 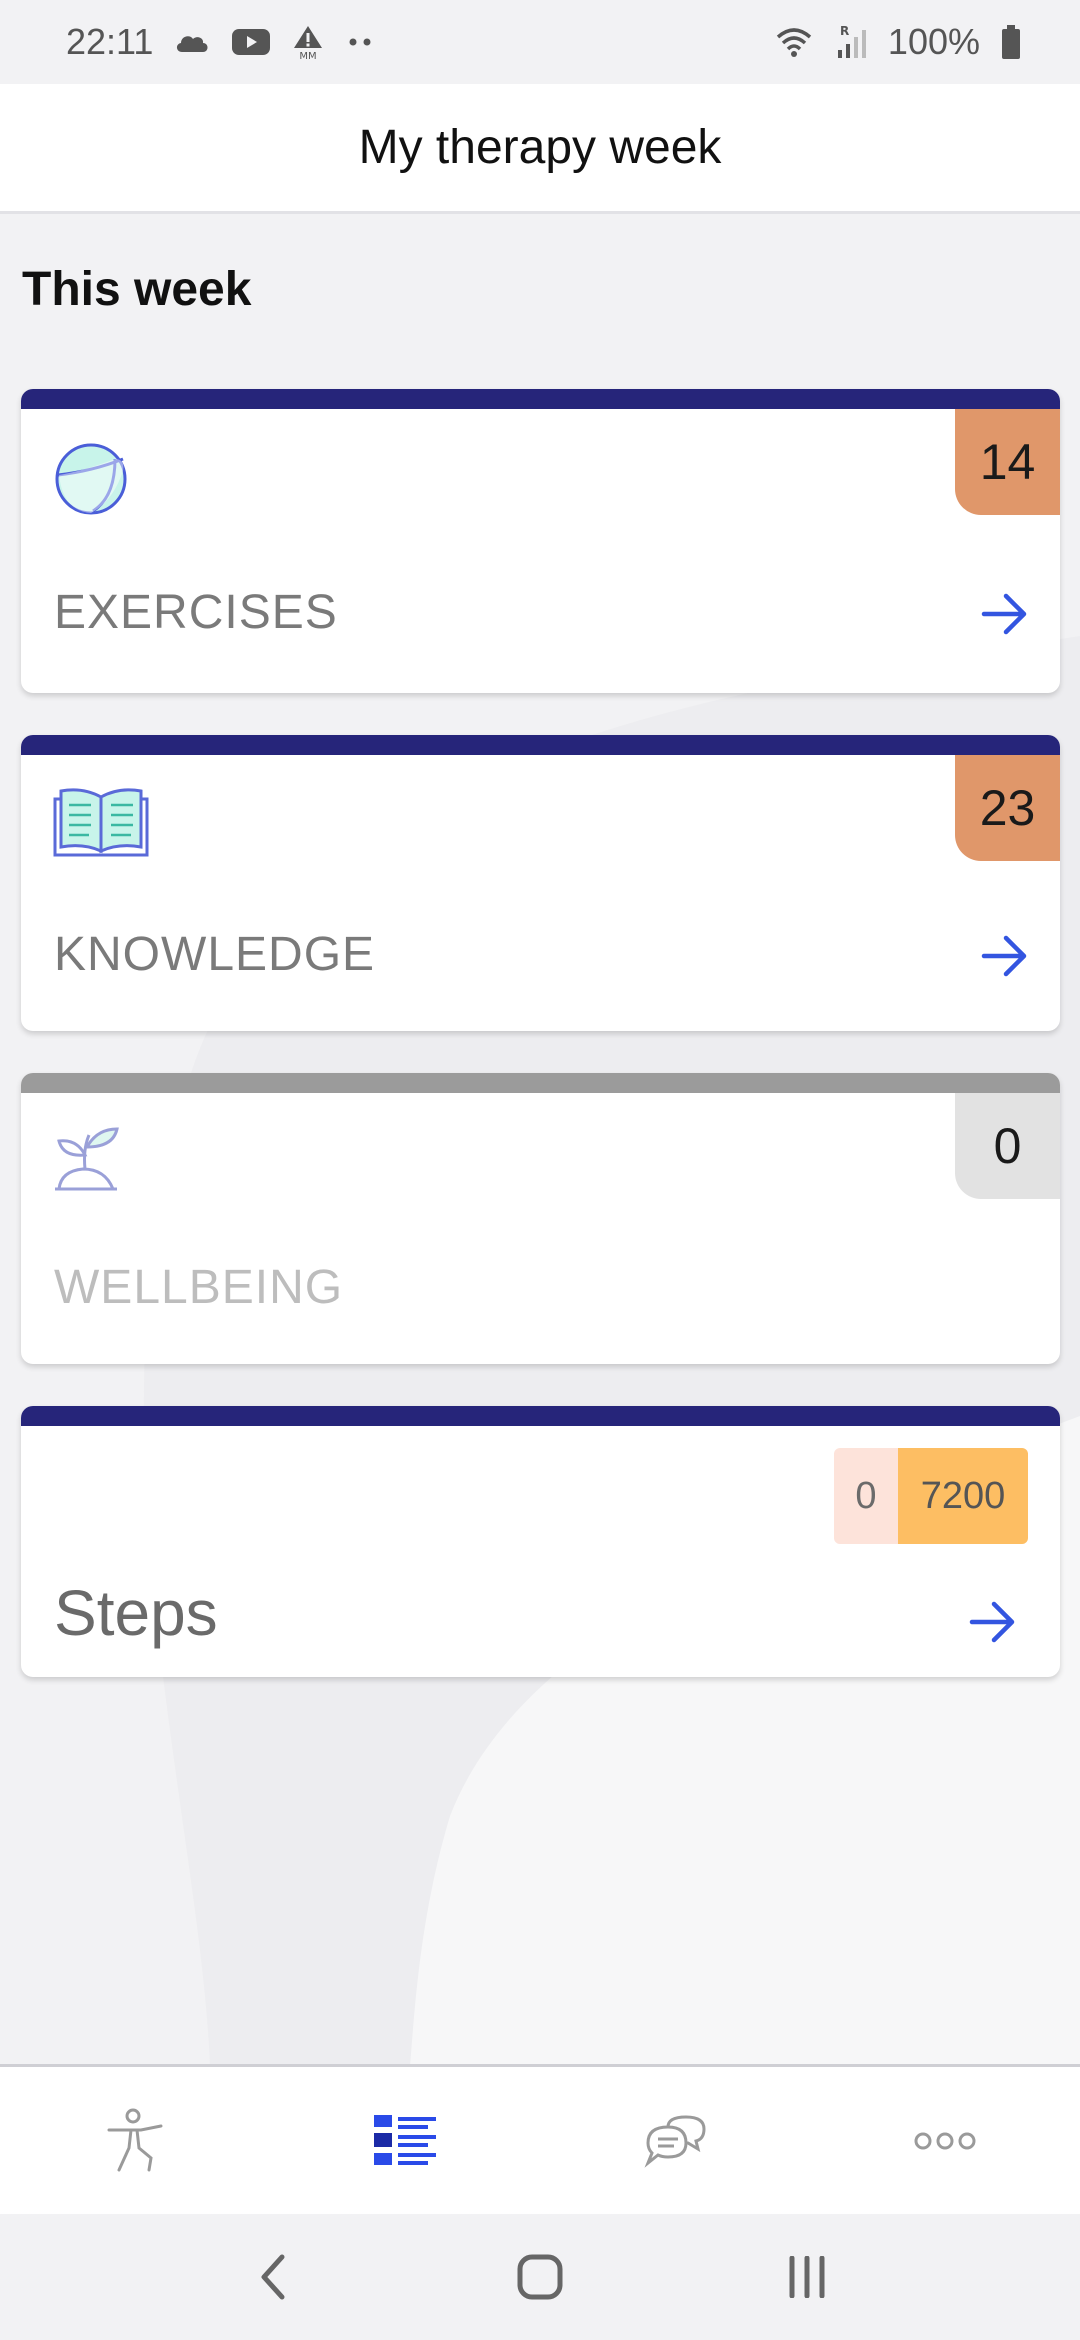 I want to click on cloud-icon, so click(x=192, y=42).